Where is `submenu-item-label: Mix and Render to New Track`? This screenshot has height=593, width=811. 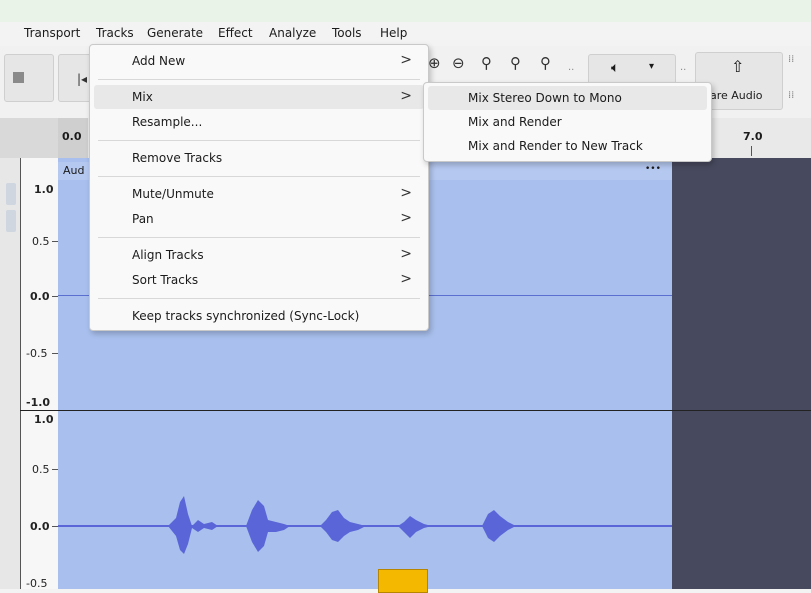
submenu-item-label: Mix and Render to New Track is located at coordinates (555, 146).